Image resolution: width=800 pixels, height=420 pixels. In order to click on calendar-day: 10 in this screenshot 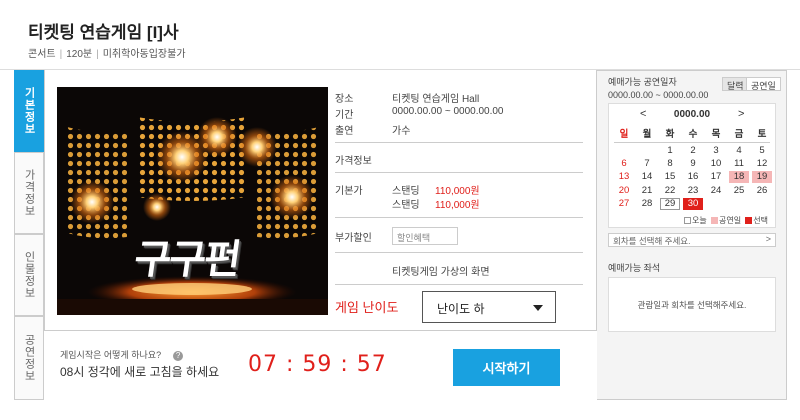, I will do `click(716, 164)`.